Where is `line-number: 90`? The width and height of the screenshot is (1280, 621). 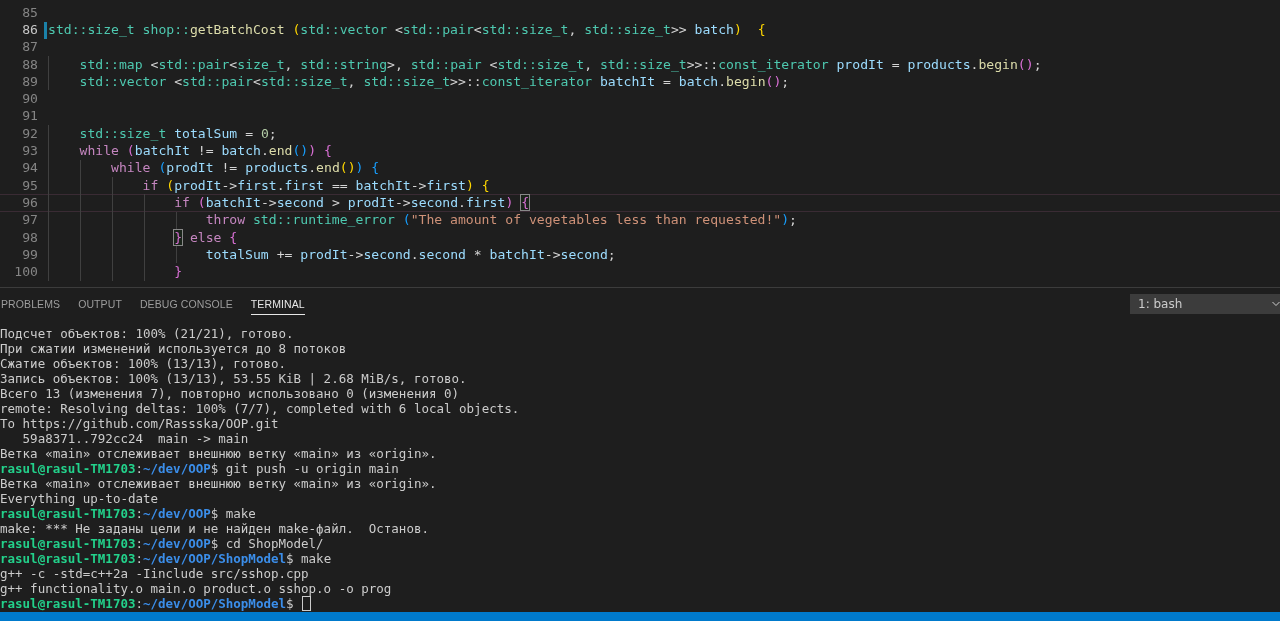 line-number: 90 is located at coordinates (30, 99).